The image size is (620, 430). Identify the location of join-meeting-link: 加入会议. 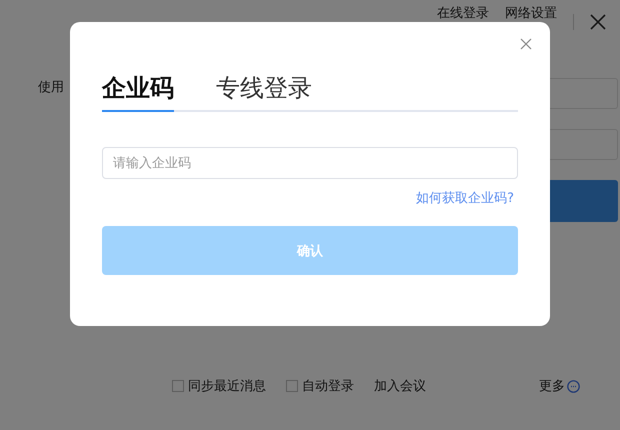
(400, 386).